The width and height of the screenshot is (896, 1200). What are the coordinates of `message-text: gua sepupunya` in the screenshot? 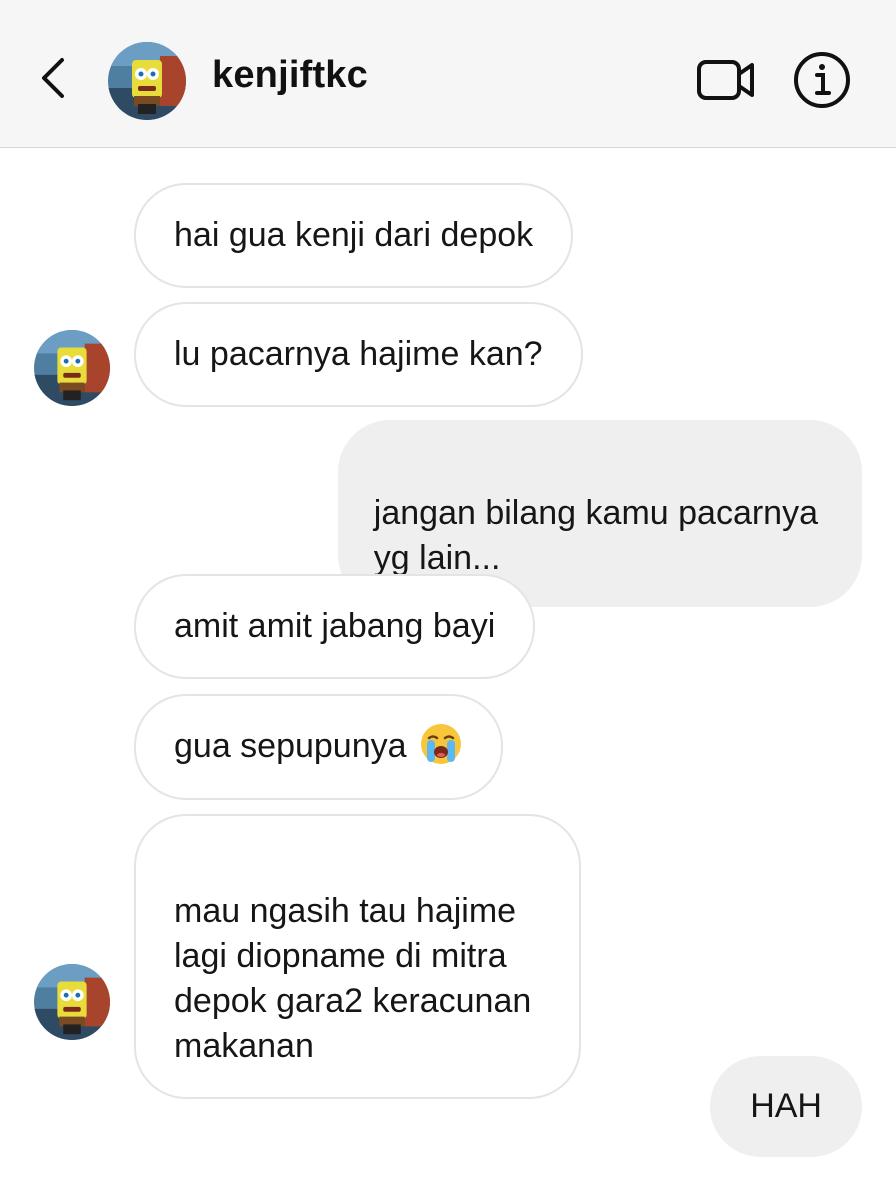 It's located at (290, 746).